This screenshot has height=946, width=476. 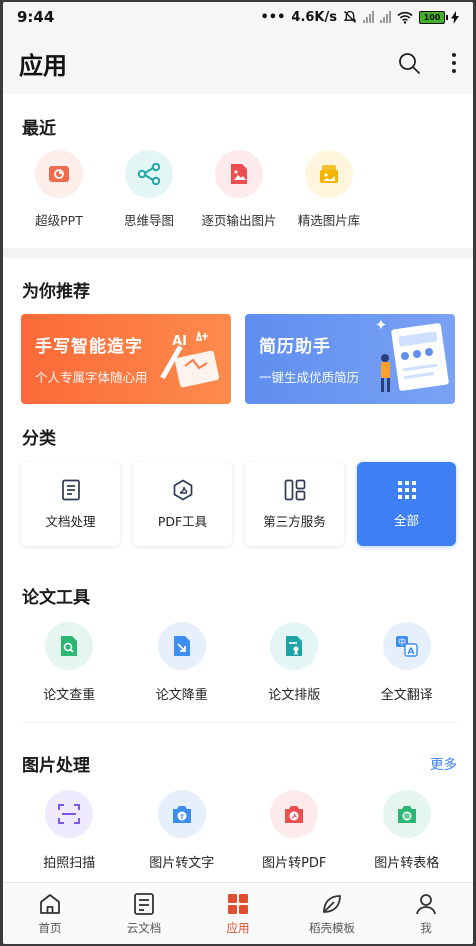 What do you see at coordinates (332, 927) in the screenshot?
I see `nav-label: 稻壳模板` at bounding box center [332, 927].